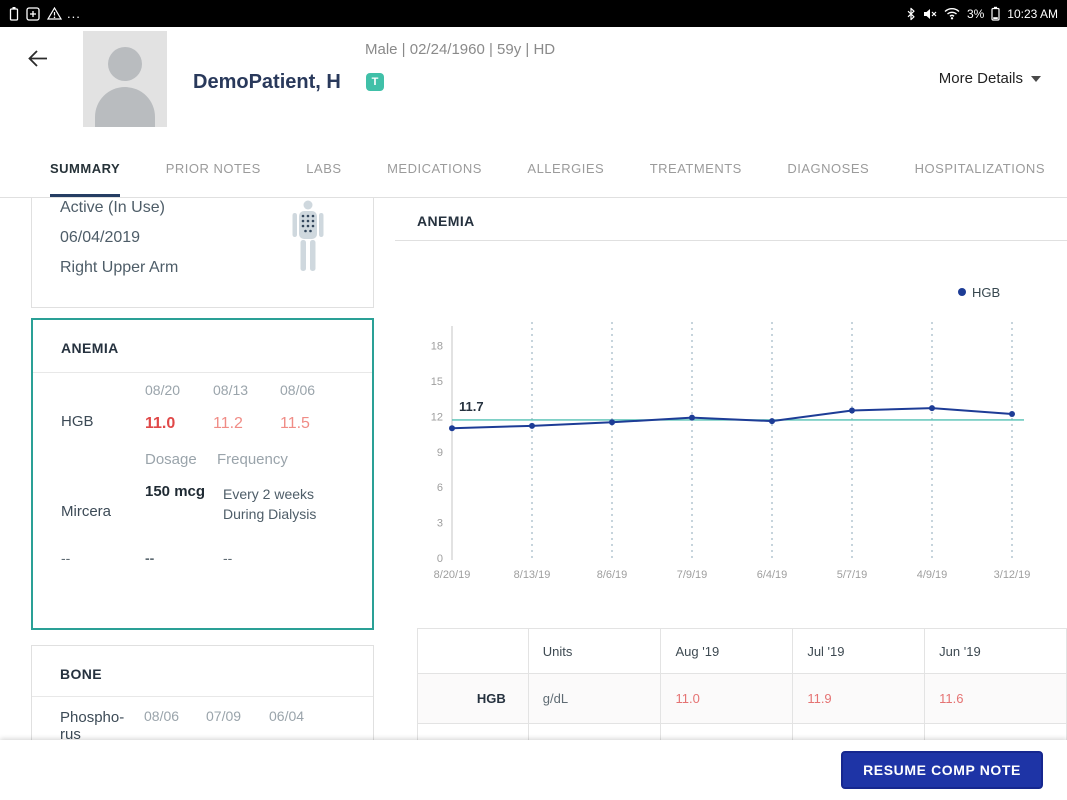 The width and height of the screenshot is (1067, 800). I want to click on battery-icon, so click(995, 13).